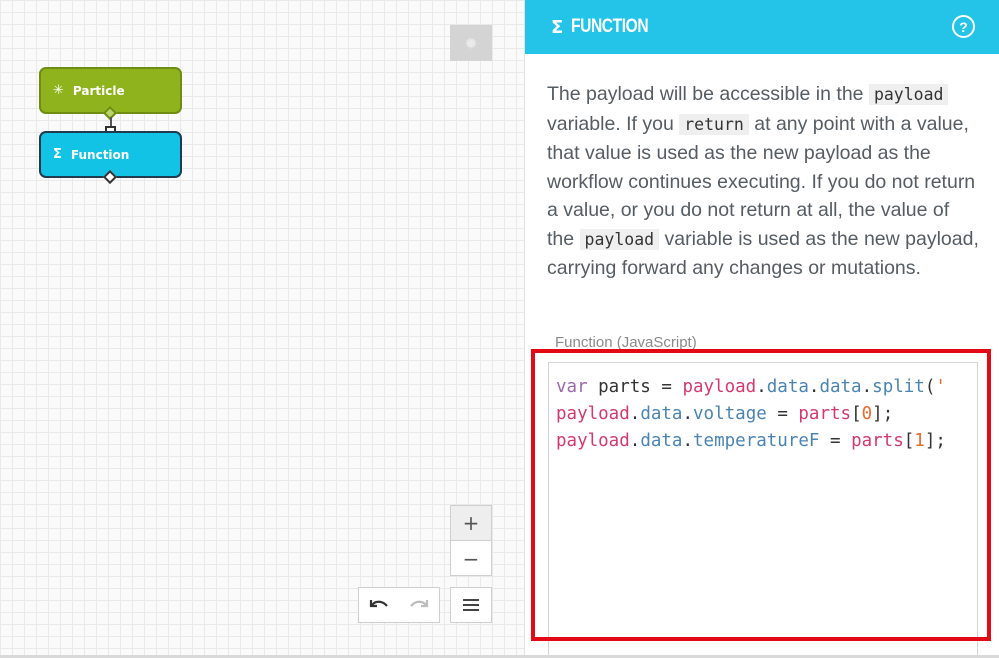  What do you see at coordinates (58, 90) in the screenshot?
I see `particle-icon: ✳` at bounding box center [58, 90].